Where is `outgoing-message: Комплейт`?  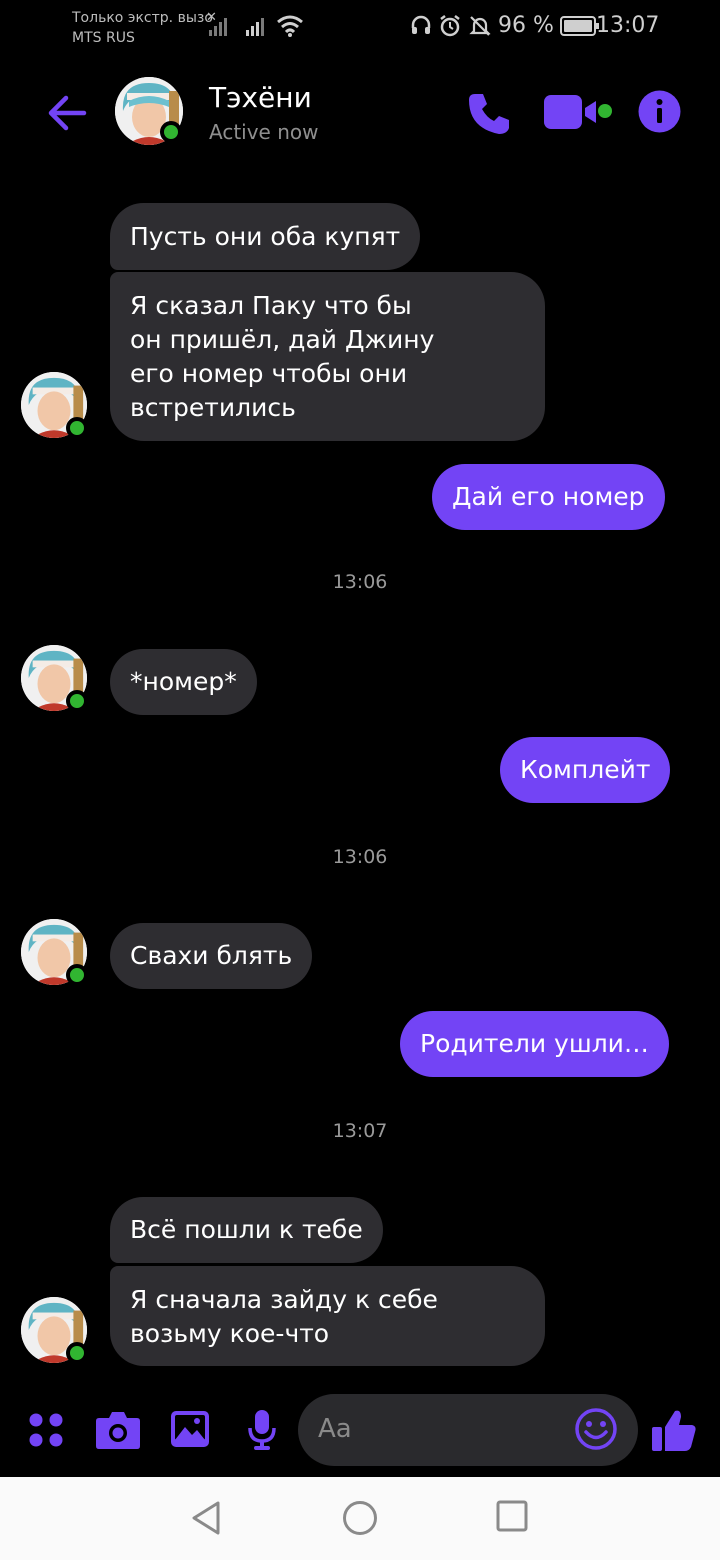
outgoing-message: Комплейт is located at coordinates (585, 770).